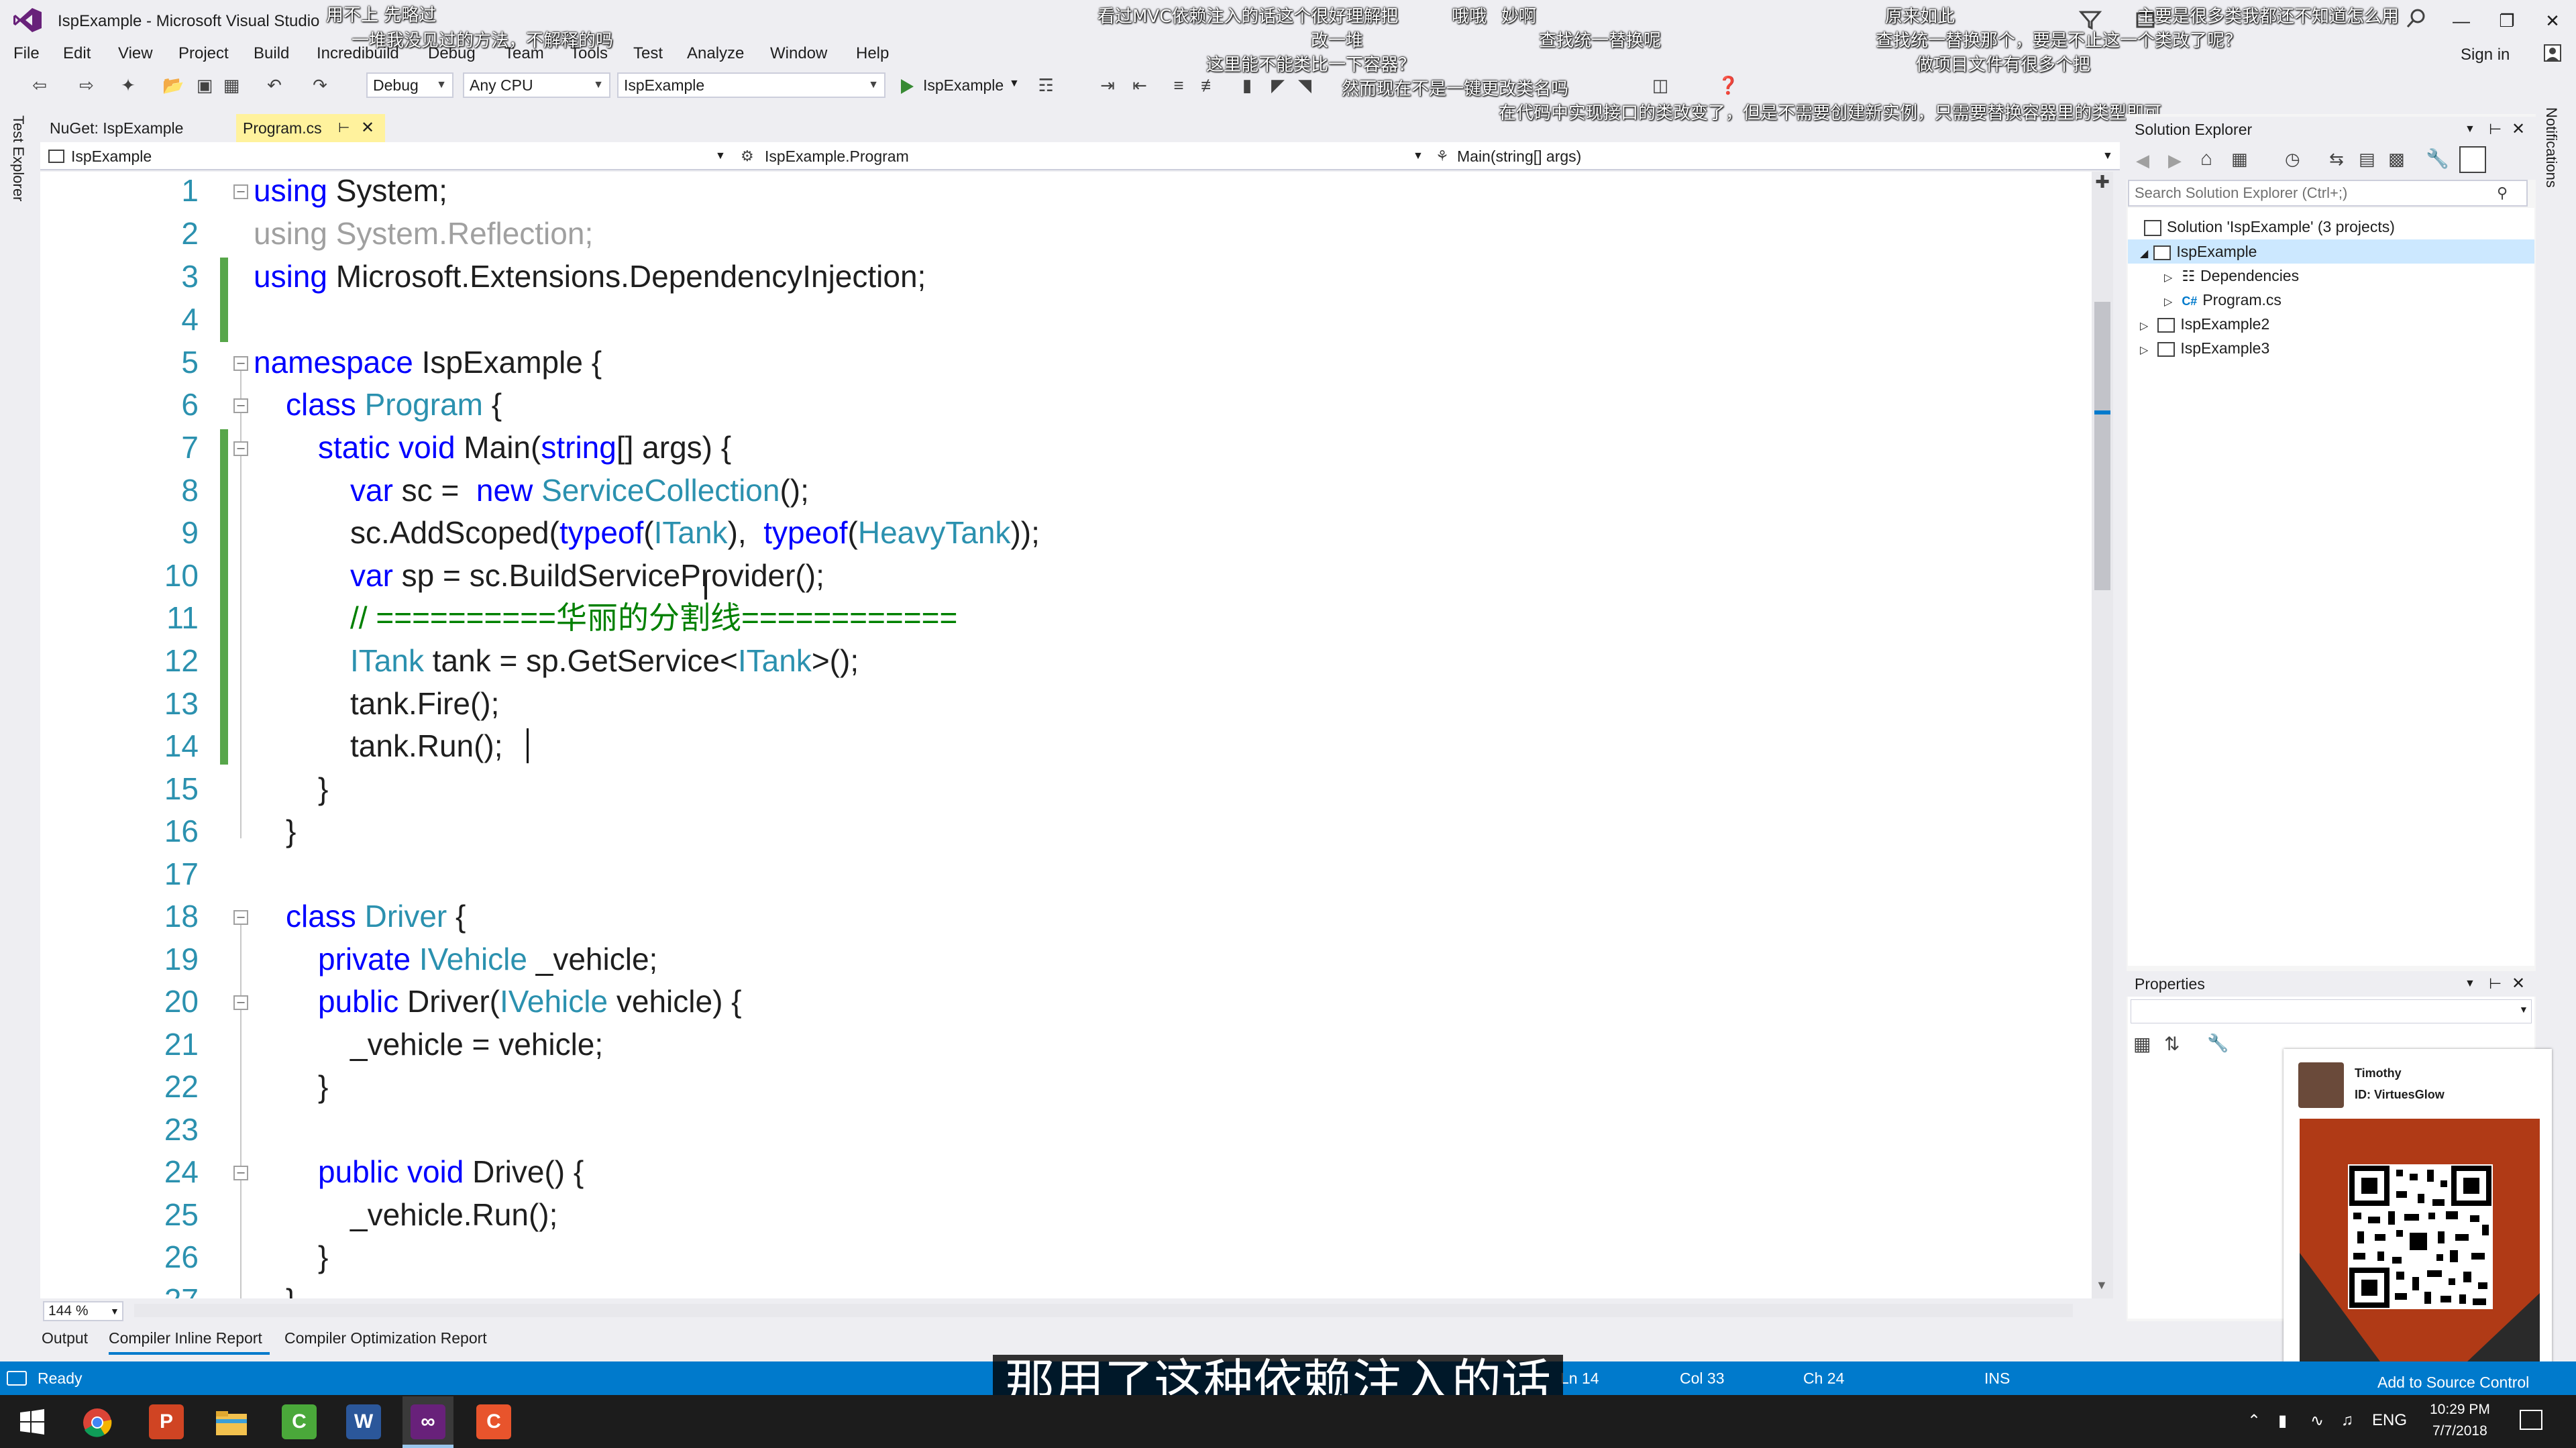 Image resolution: width=2576 pixels, height=1448 pixels. I want to click on forward-icon: ▶, so click(2175, 160).